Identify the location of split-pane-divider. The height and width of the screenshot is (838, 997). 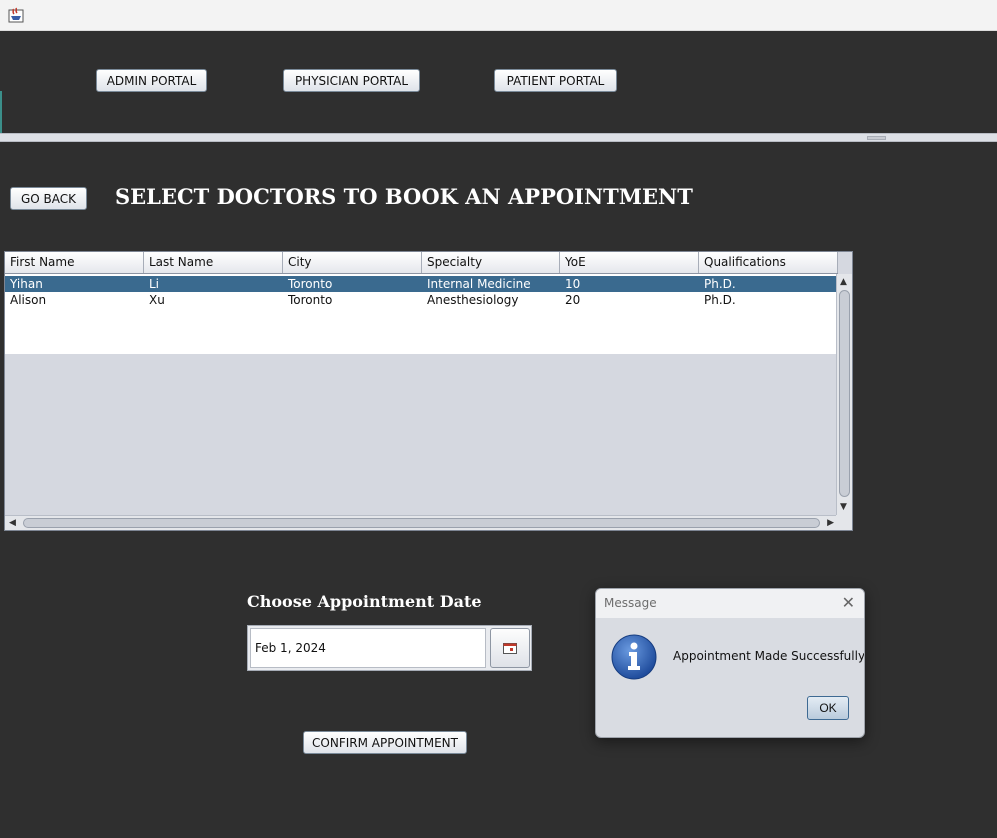
(498, 137).